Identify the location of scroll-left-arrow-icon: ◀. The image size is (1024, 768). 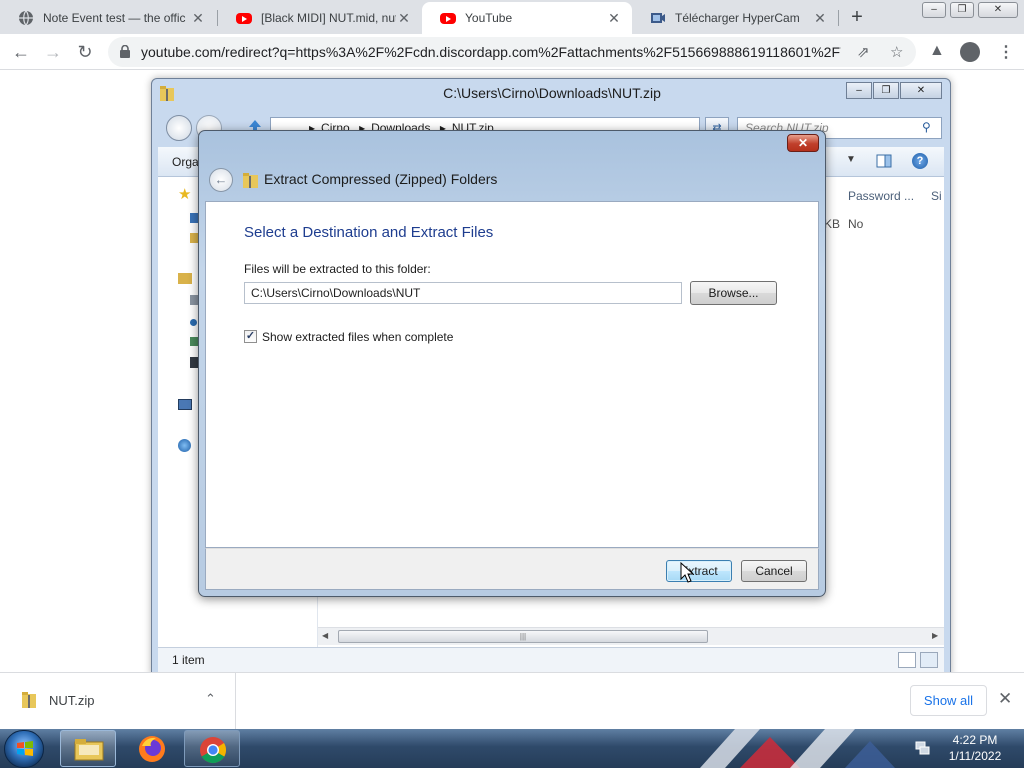
(325, 635).